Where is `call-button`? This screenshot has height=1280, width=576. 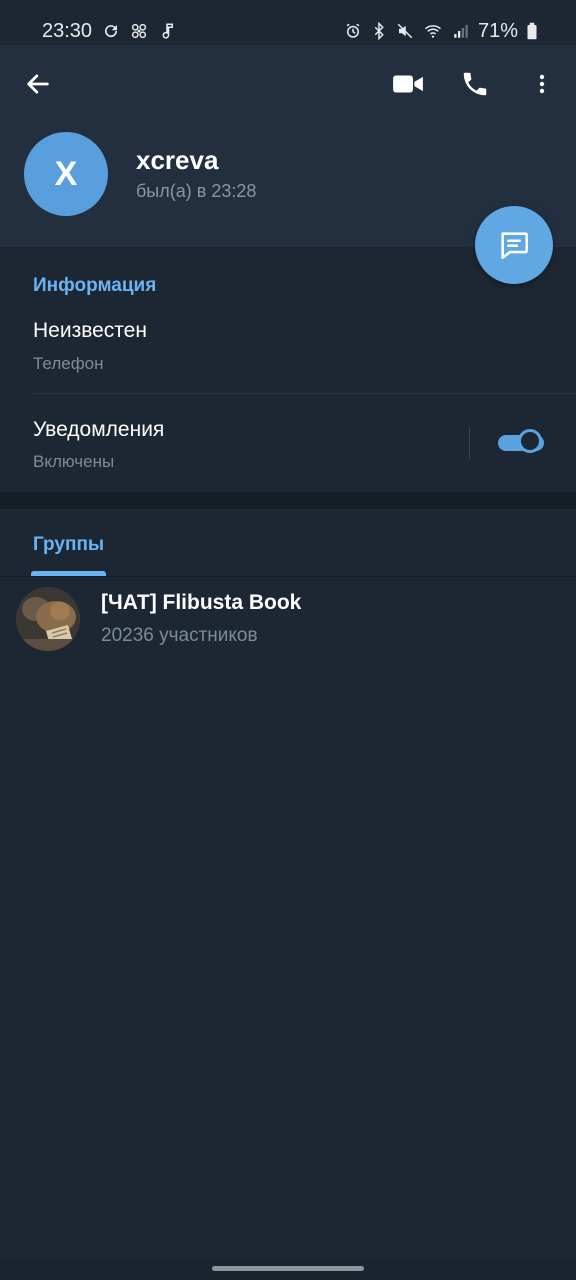 call-button is located at coordinates (475, 84).